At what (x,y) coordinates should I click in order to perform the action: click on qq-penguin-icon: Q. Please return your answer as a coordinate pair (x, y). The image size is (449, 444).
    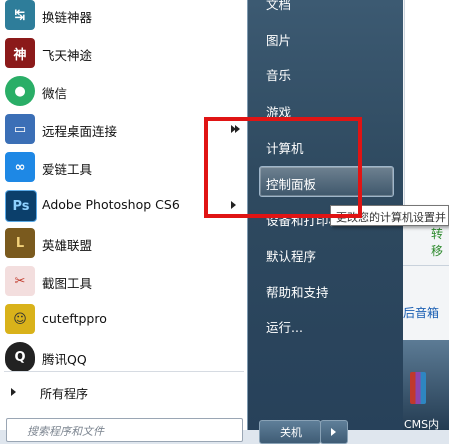
    Looking at the image, I should click on (20, 357).